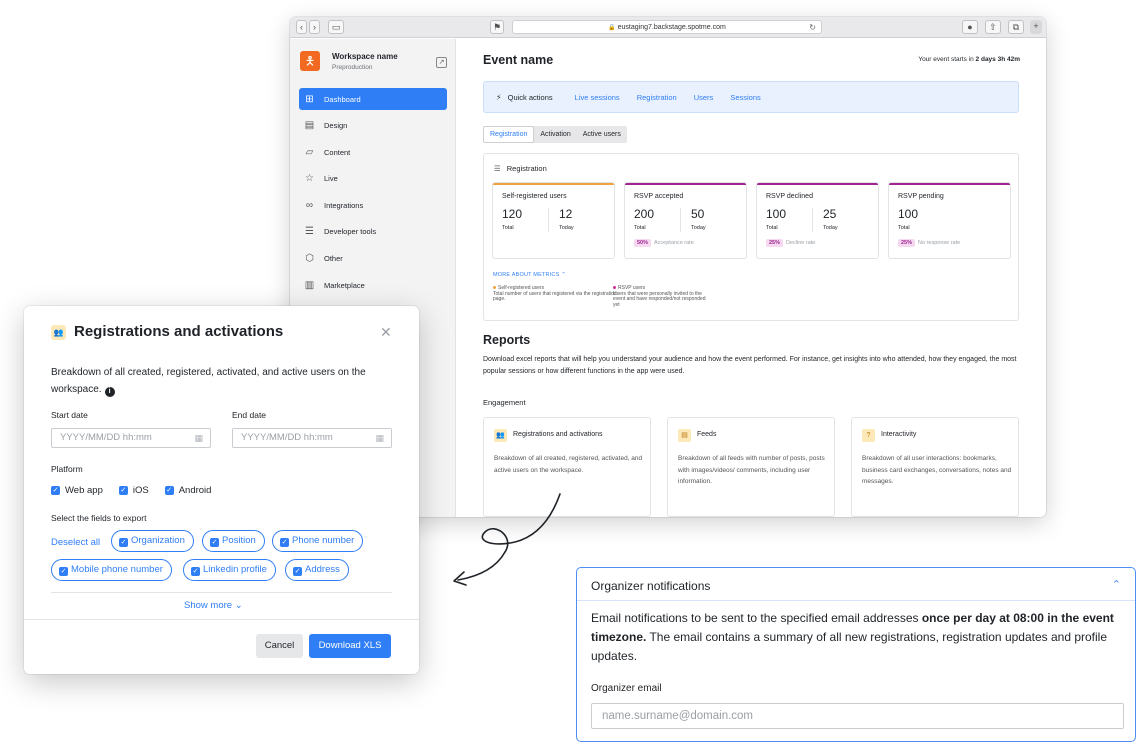 Image resolution: width=1145 pixels, height=756 pixels. Describe the element at coordinates (77, 490) in the screenshot. I see `checkbox-web-app: ✓ Web app` at that location.